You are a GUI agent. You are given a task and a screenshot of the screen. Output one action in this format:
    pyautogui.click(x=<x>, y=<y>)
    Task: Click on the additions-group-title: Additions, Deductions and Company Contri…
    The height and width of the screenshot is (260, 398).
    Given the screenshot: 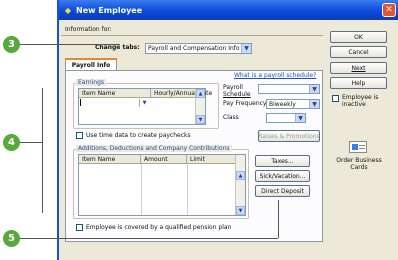 What is the action you would take?
    pyautogui.click(x=154, y=148)
    